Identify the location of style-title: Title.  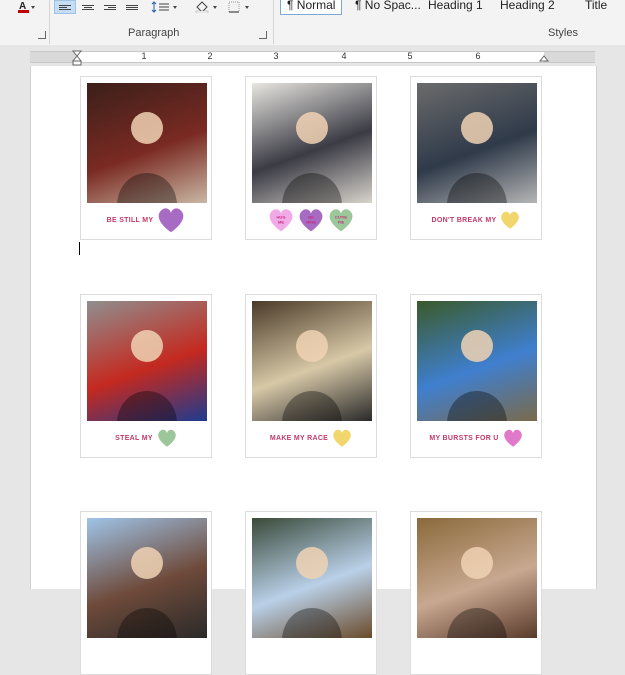
(596, 7).